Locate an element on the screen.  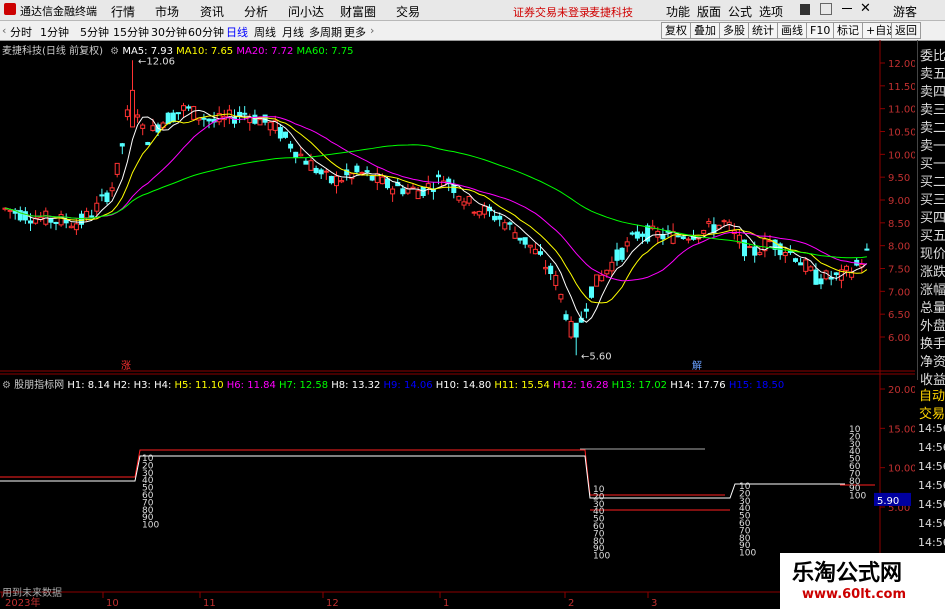
menu-news: 资讯 is located at coordinates (212, 11).